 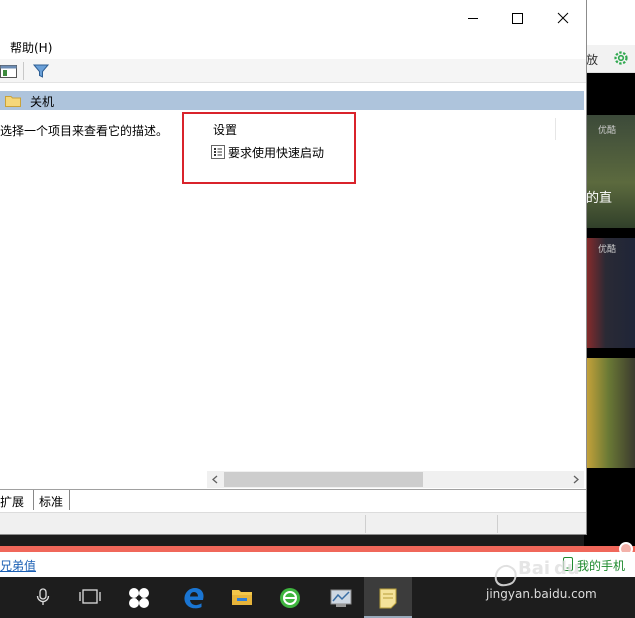 I want to click on scroll-left-icon, so click(x=215, y=479).